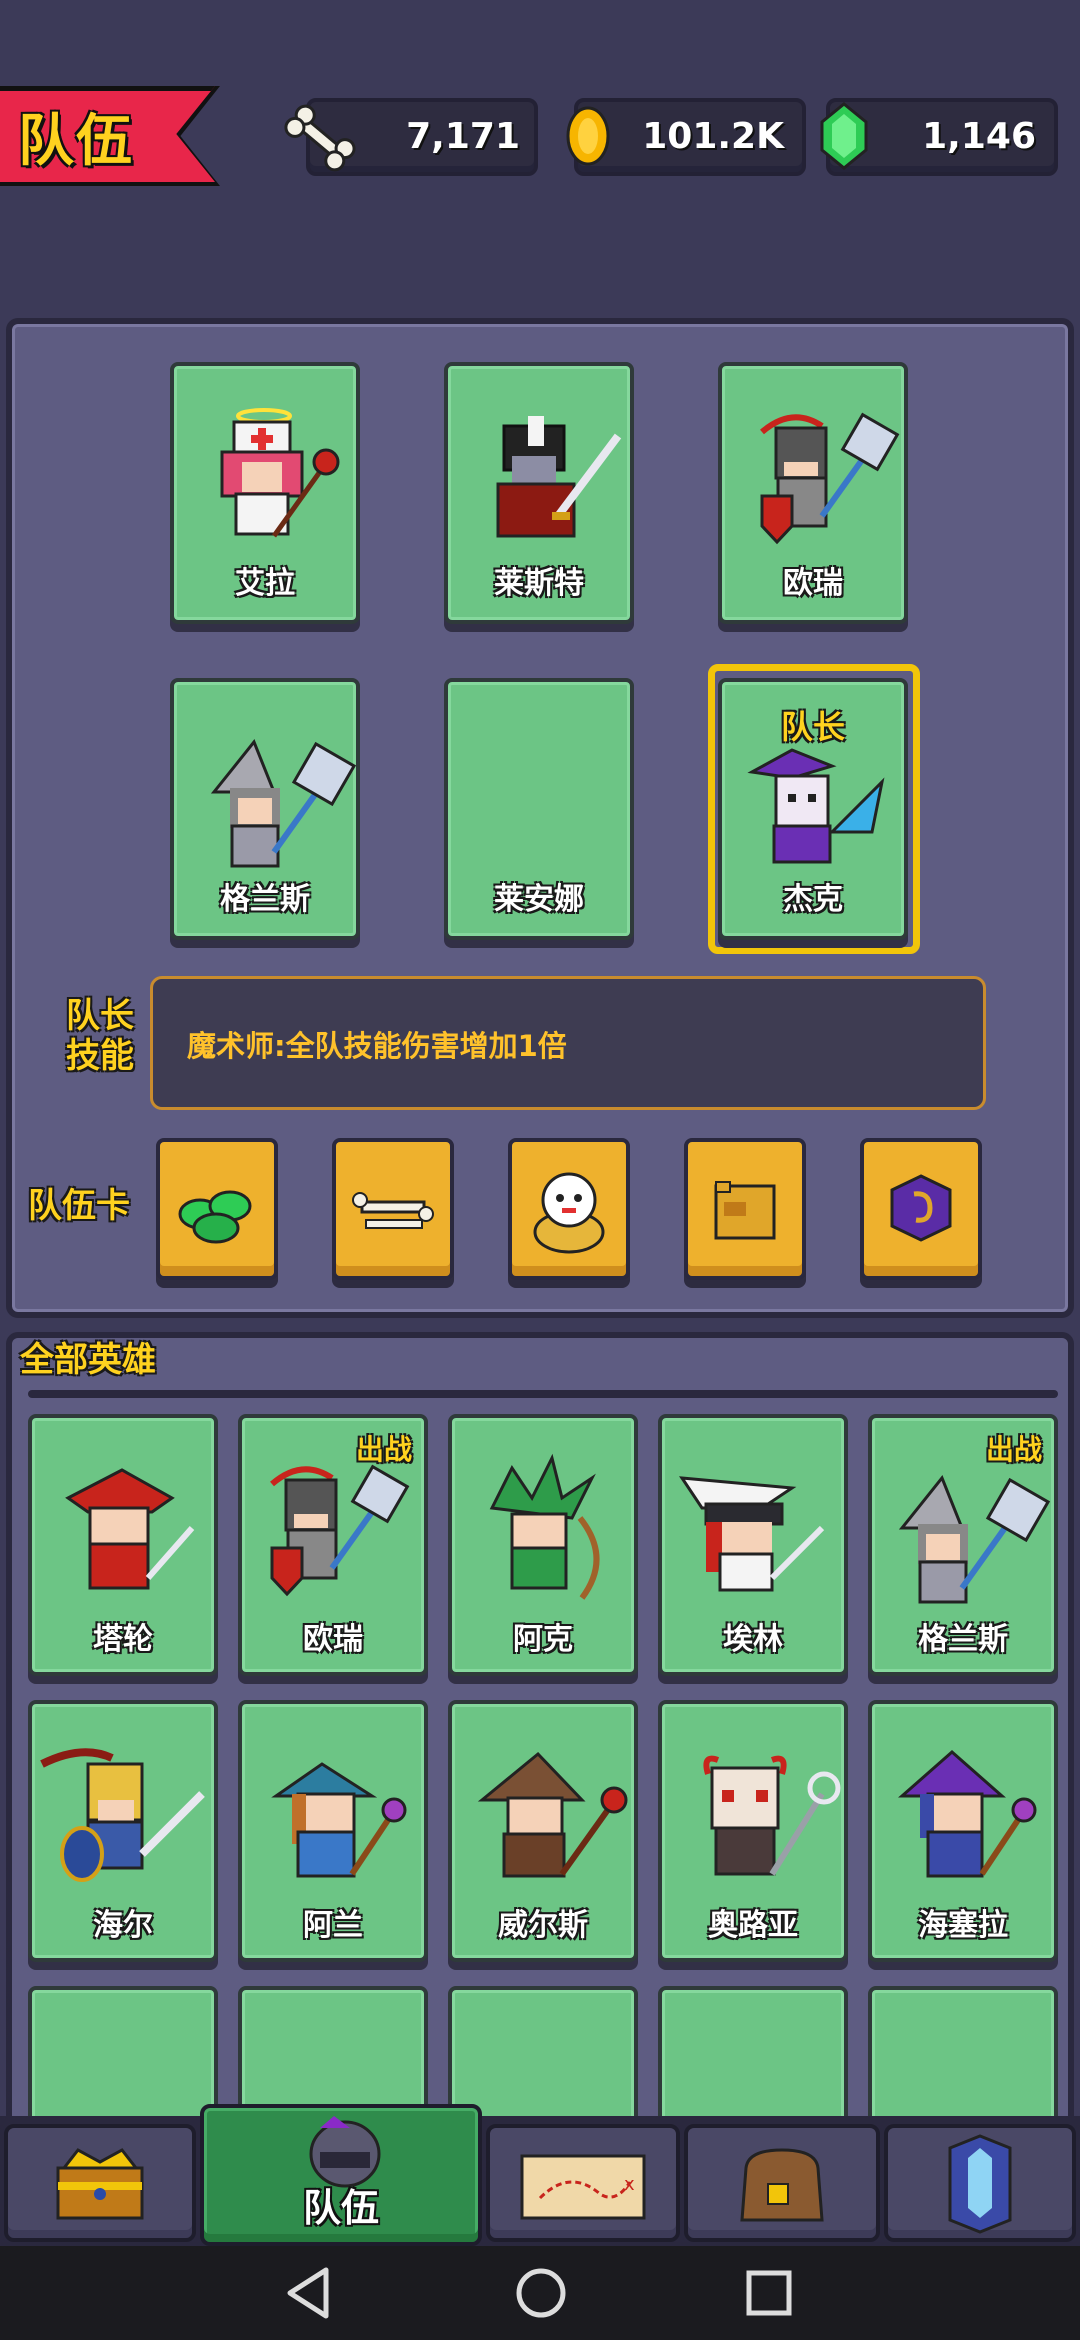 This screenshot has width=1080, height=2340. Describe the element at coordinates (320, 138) in the screenshot. I see `bone-icon` at that location.